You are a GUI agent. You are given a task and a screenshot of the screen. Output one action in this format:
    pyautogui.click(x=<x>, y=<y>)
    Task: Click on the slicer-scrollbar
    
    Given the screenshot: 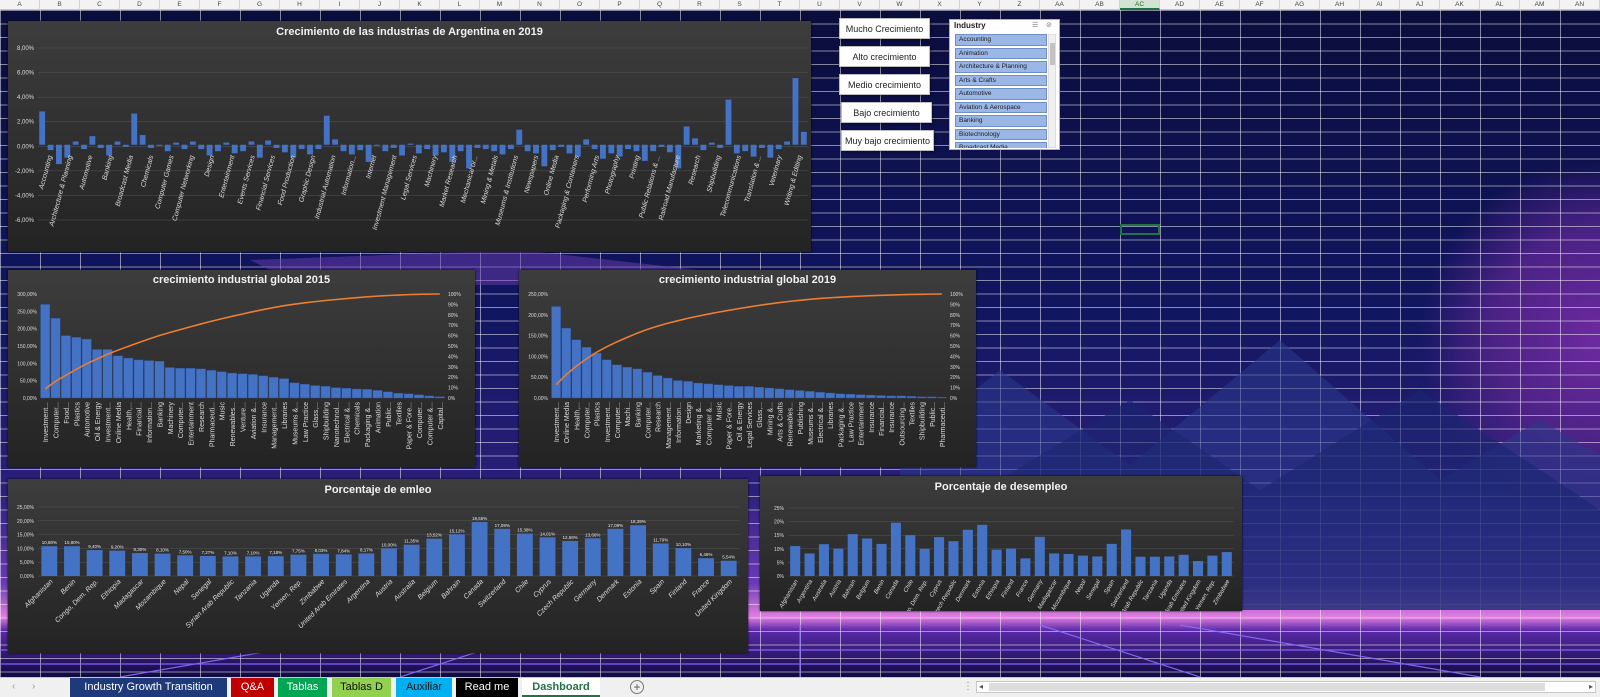 What is the action you would take?
    pyautogui.click(x=1052, y=91)
    